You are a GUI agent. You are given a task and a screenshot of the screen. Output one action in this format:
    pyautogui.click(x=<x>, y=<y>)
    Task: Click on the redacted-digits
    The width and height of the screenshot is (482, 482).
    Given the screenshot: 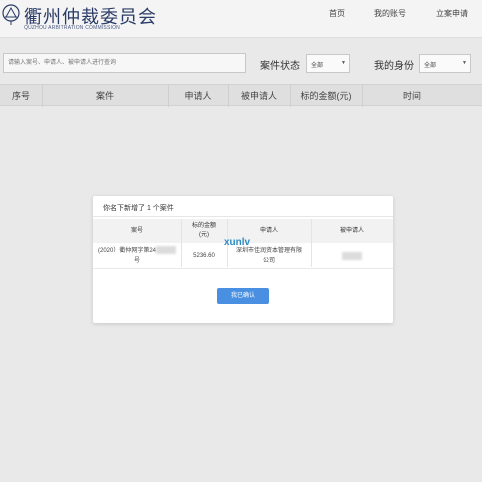 What is the action you would take?
    pyautogui.click(x=166, y=250)
    